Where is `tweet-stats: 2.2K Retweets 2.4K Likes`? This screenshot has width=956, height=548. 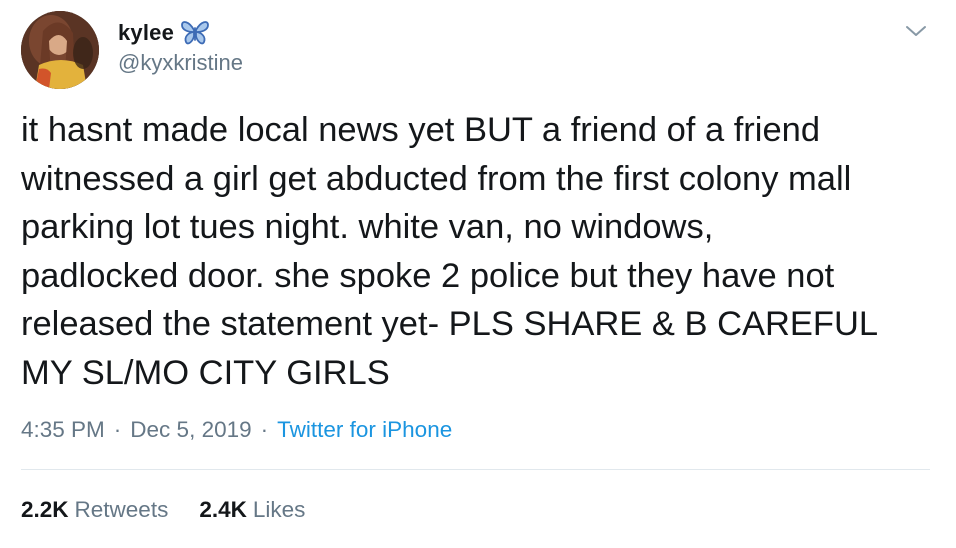 tweet-stats: 2.2K Retweets 2.4K Likes is located at coordinates (163, 510).